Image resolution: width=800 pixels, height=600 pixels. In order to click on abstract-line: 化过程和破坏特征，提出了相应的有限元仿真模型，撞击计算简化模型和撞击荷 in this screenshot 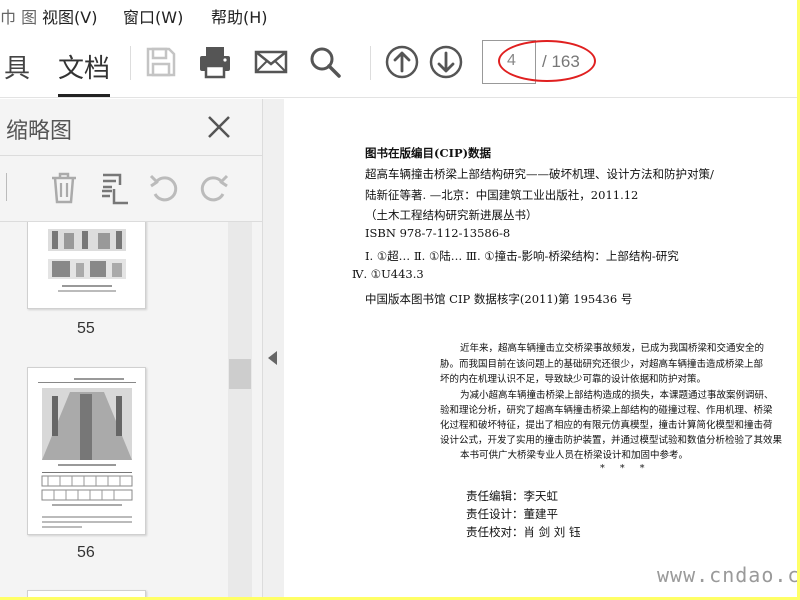, I will do `click(606, 425)`.